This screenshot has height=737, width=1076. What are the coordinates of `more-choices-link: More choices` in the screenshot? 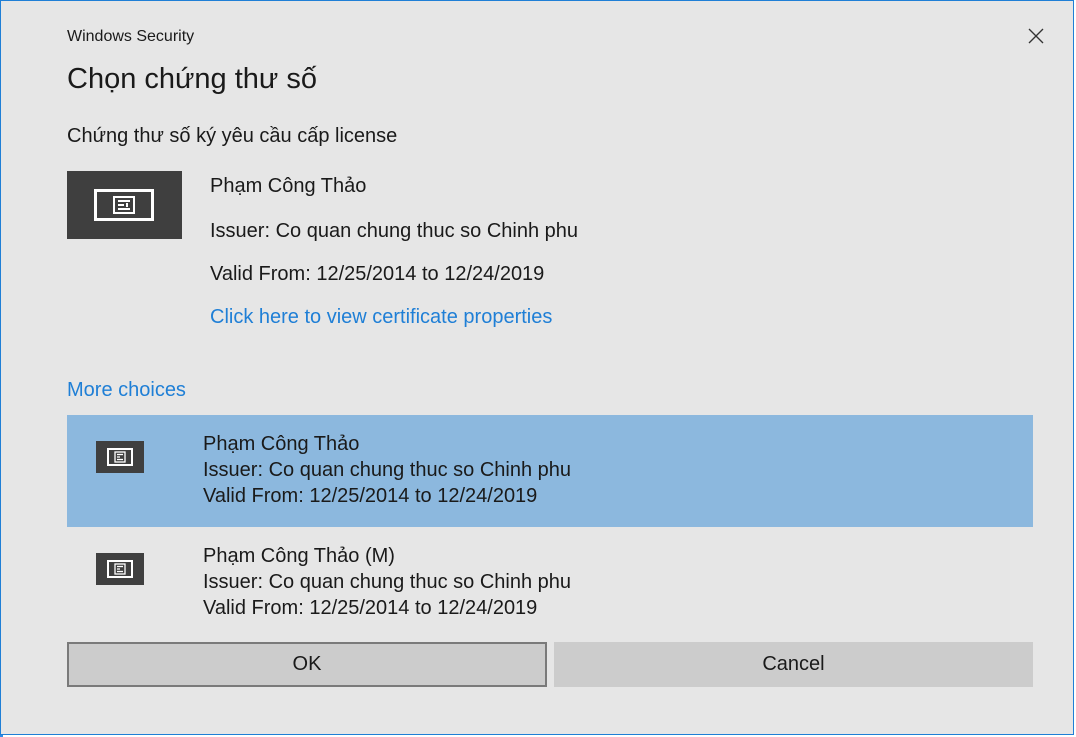 It's located at (126, 390).